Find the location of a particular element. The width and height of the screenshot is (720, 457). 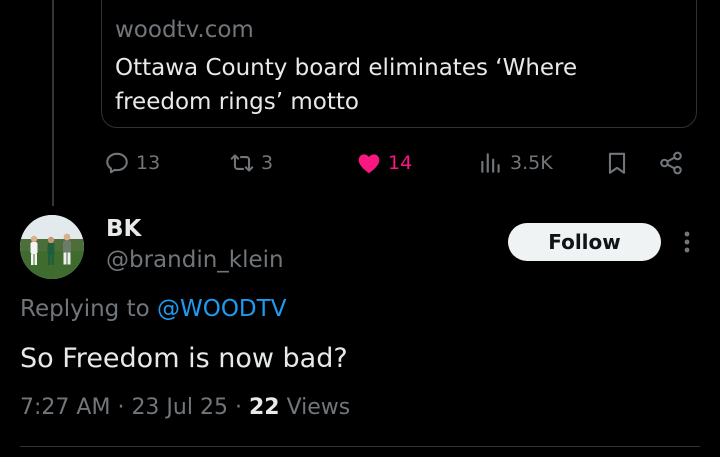

analytics-icon is located at coordinates (490, 163).